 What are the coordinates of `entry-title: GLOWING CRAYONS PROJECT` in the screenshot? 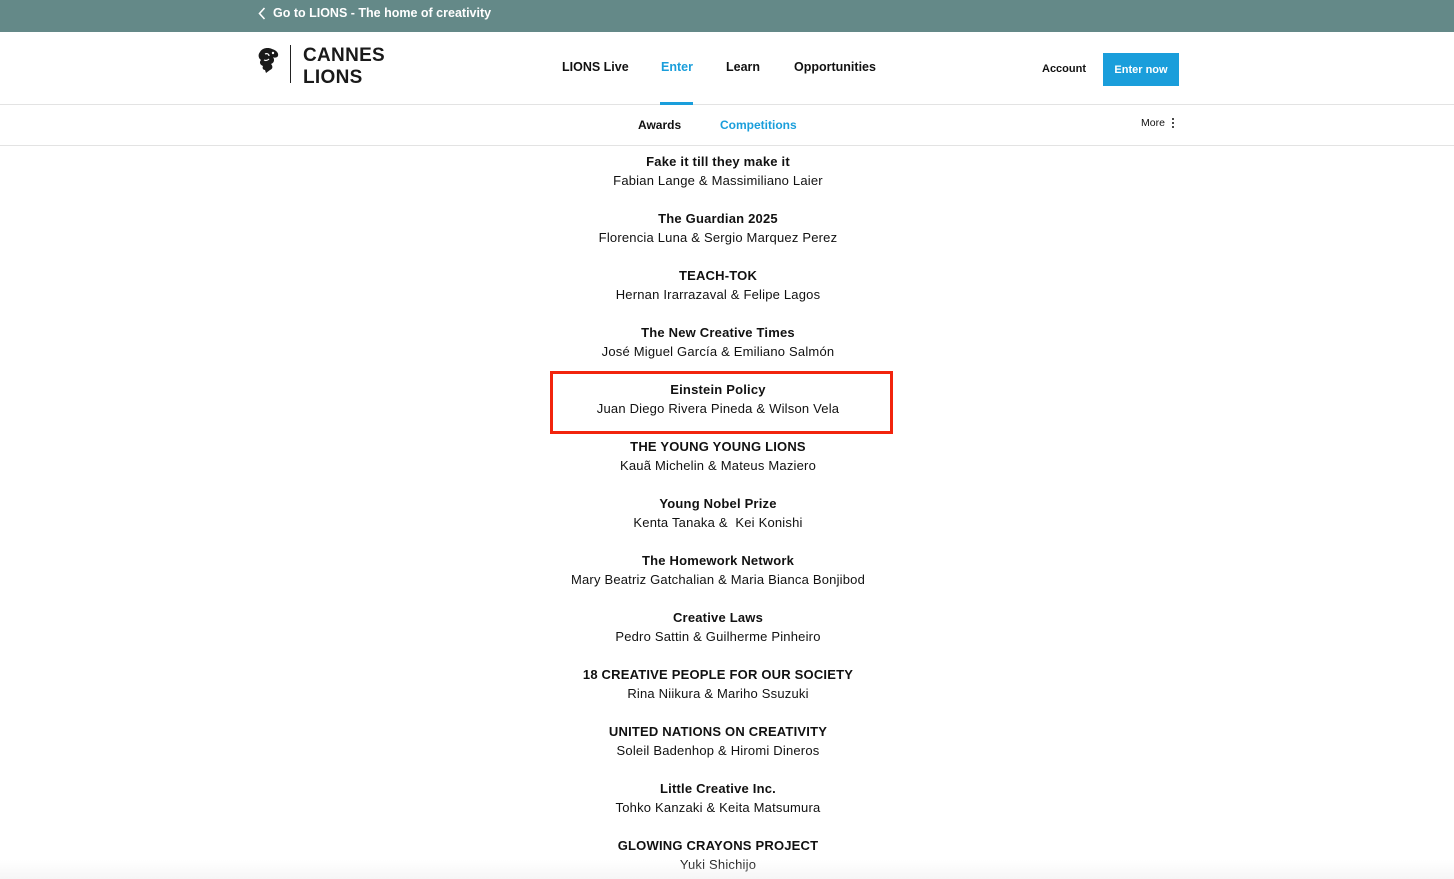 It's located at (718, 845).